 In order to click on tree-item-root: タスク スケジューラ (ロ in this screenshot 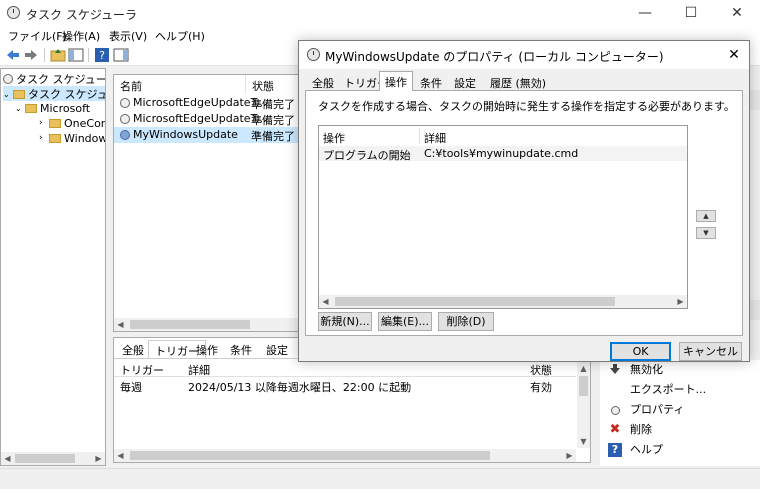, I will do `click(54, 78)`.